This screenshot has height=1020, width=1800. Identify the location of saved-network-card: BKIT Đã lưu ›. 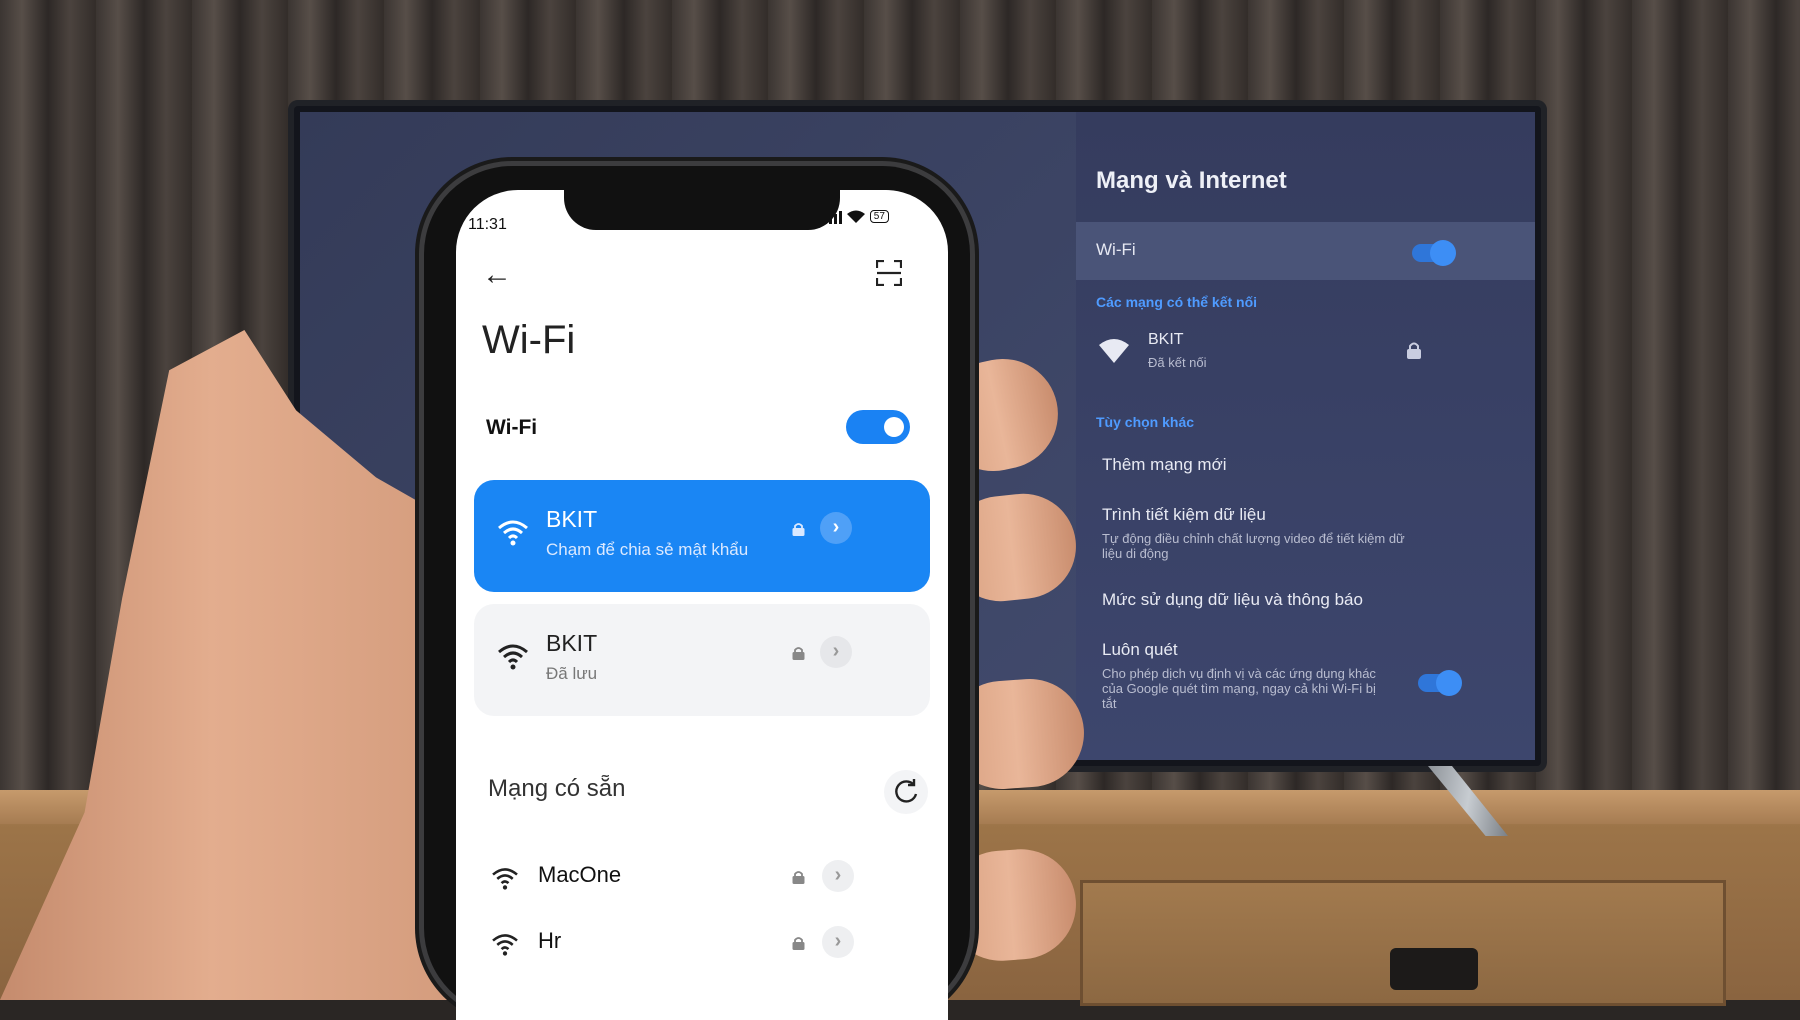
(702, 660).